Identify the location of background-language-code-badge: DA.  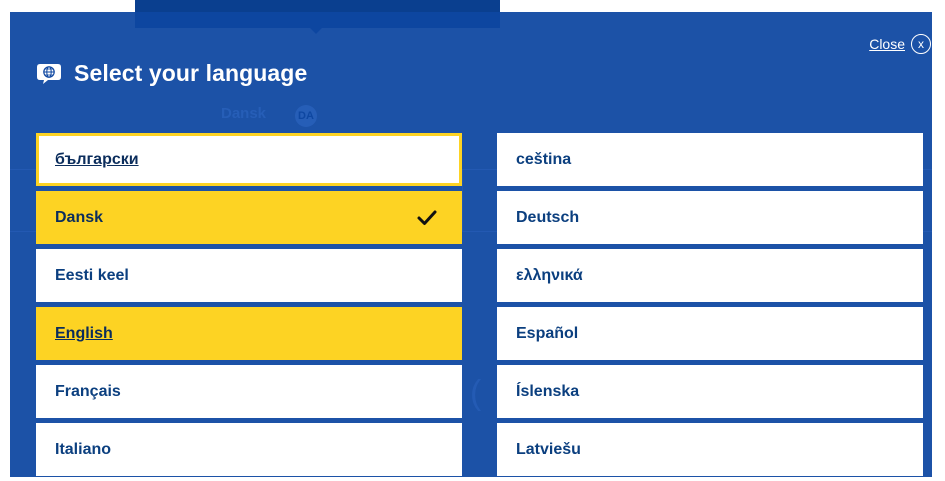
(306, 116).